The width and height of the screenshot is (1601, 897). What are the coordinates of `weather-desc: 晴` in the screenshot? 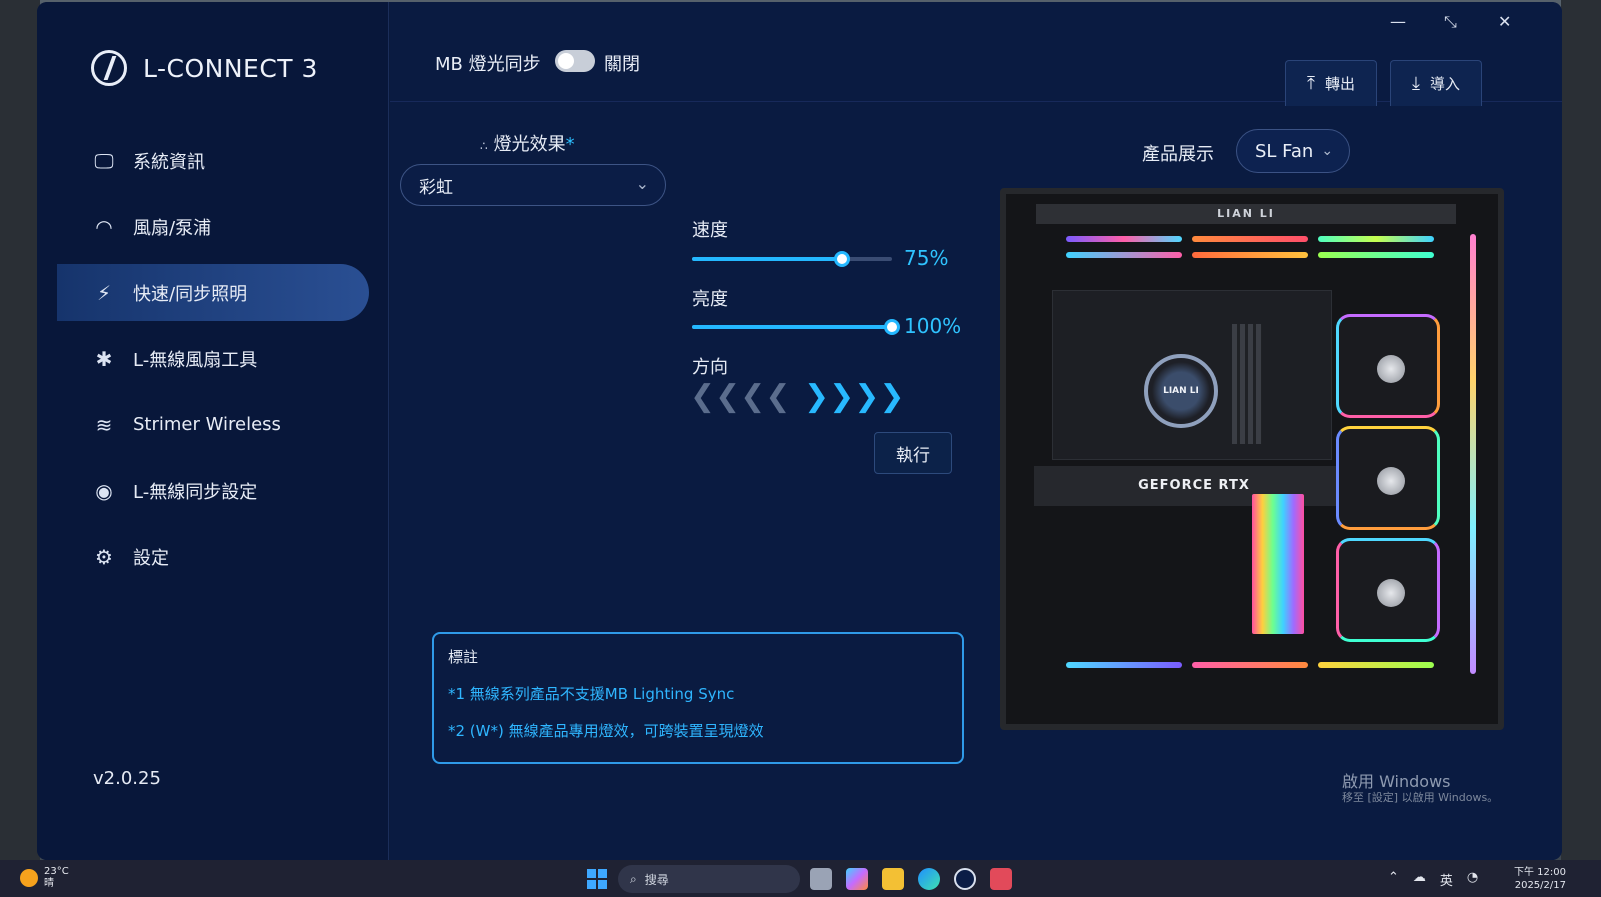 It's located at (49, 883).